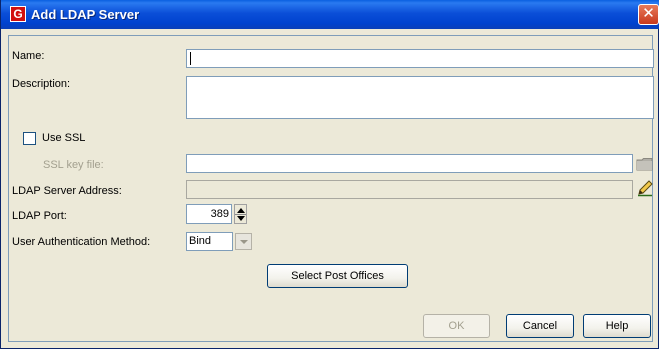 The image size is (659, 350). I want to click on cancel-button: Cancel, so click(540, 326).